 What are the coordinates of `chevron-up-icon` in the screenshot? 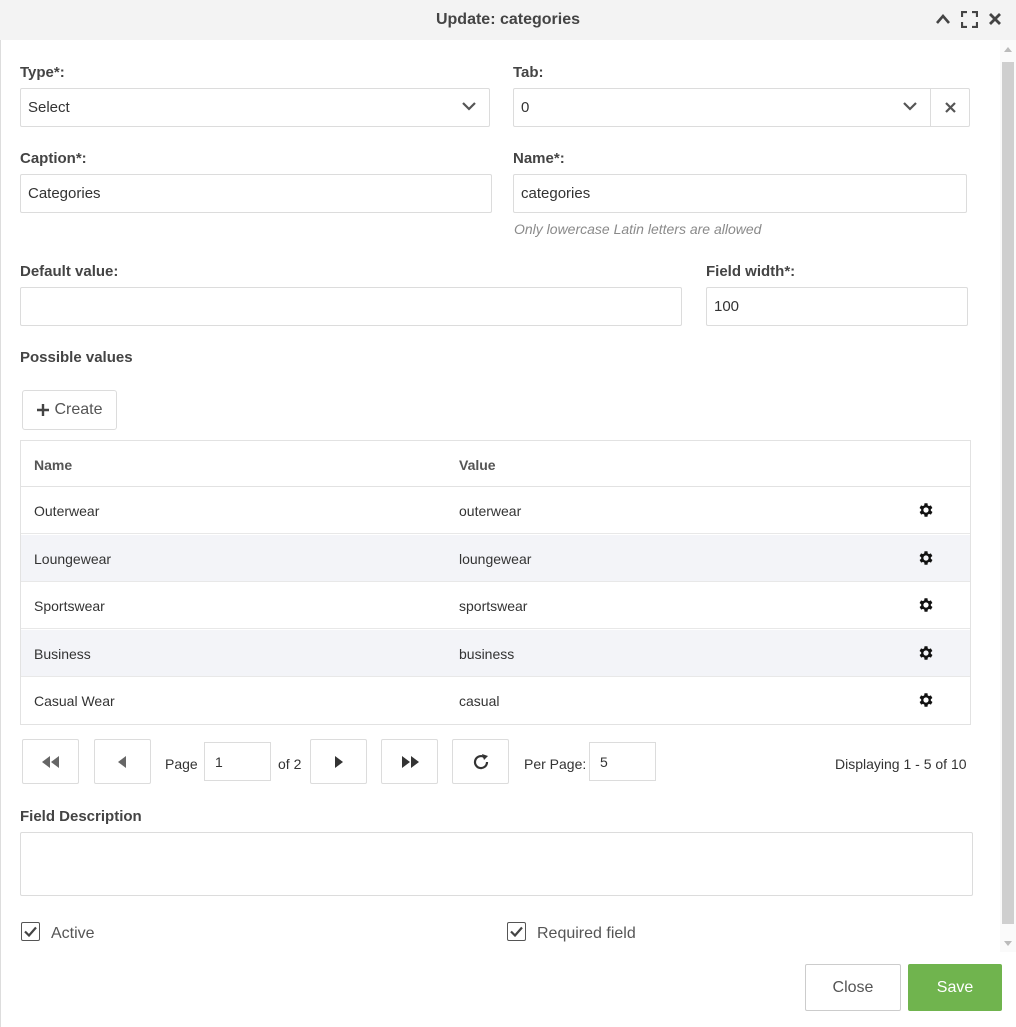 It's located at (943, 19).